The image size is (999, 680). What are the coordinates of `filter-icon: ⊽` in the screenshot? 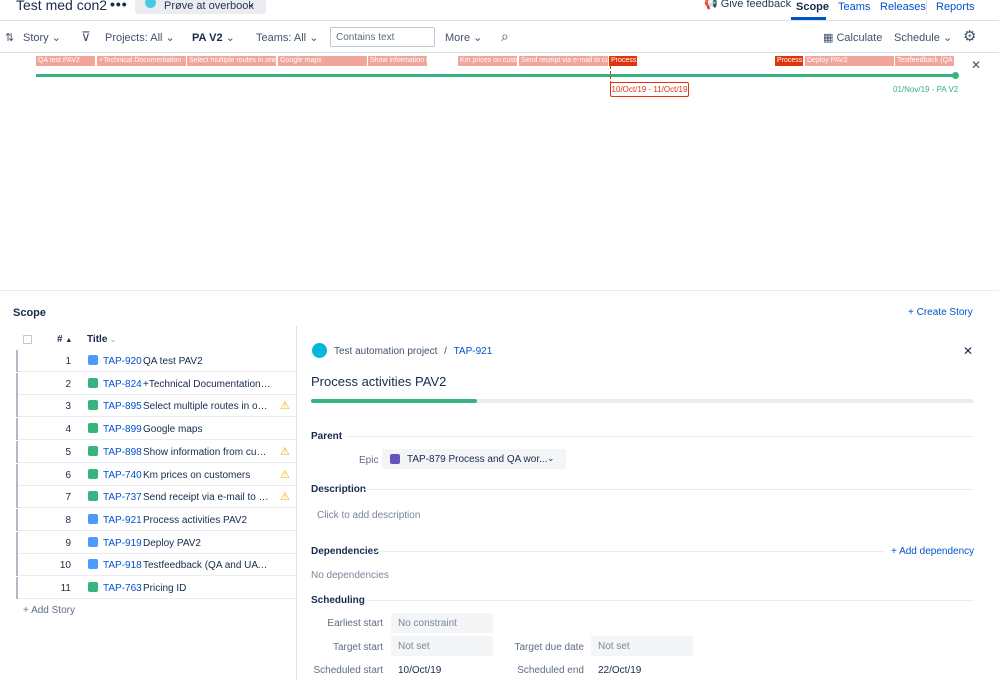 It's located at (86, 37).